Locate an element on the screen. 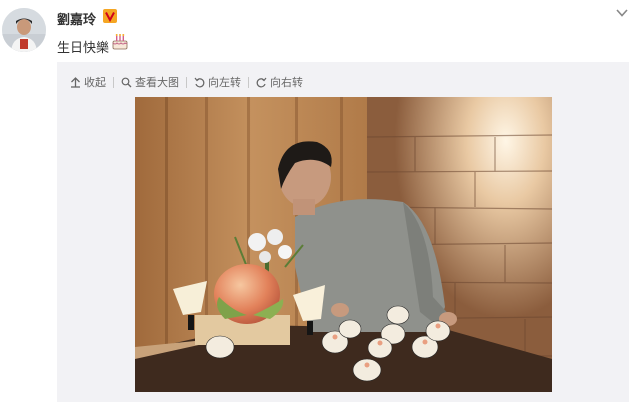 This screenshot has width=641, height=402. verified-badge-icon is located at coordinates (110, 16).